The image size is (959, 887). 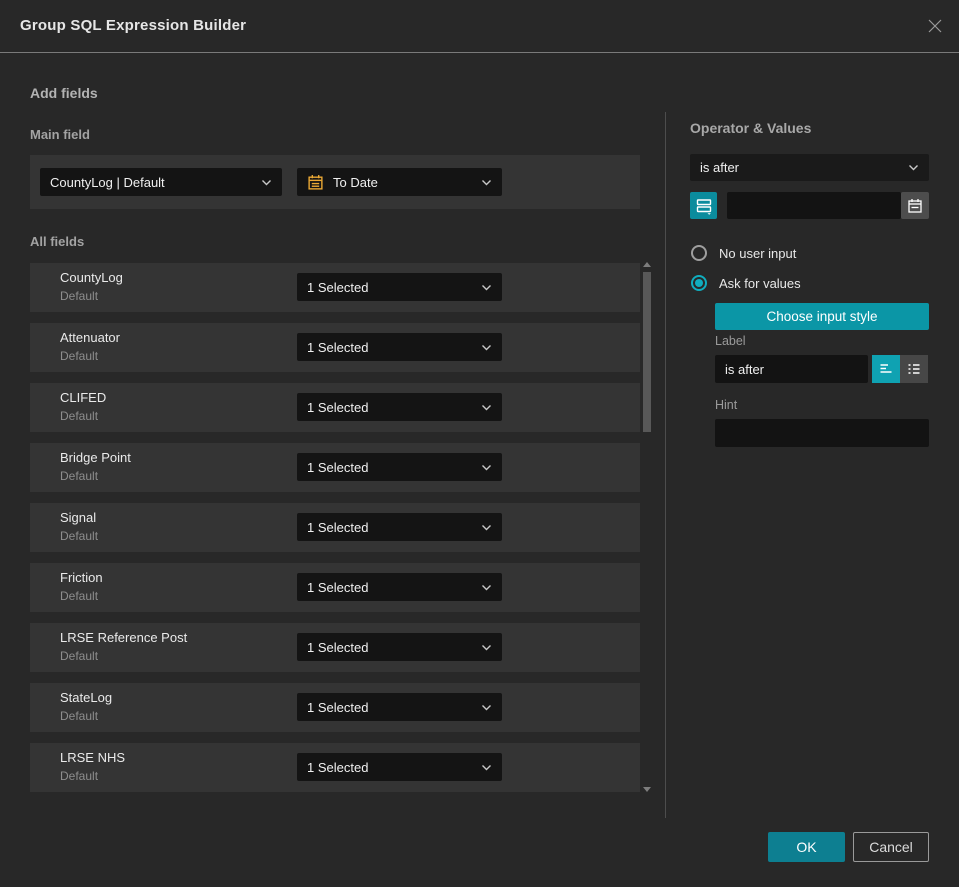 I want to click on field-name: LRSE NHS, so click(x=93, y=757).